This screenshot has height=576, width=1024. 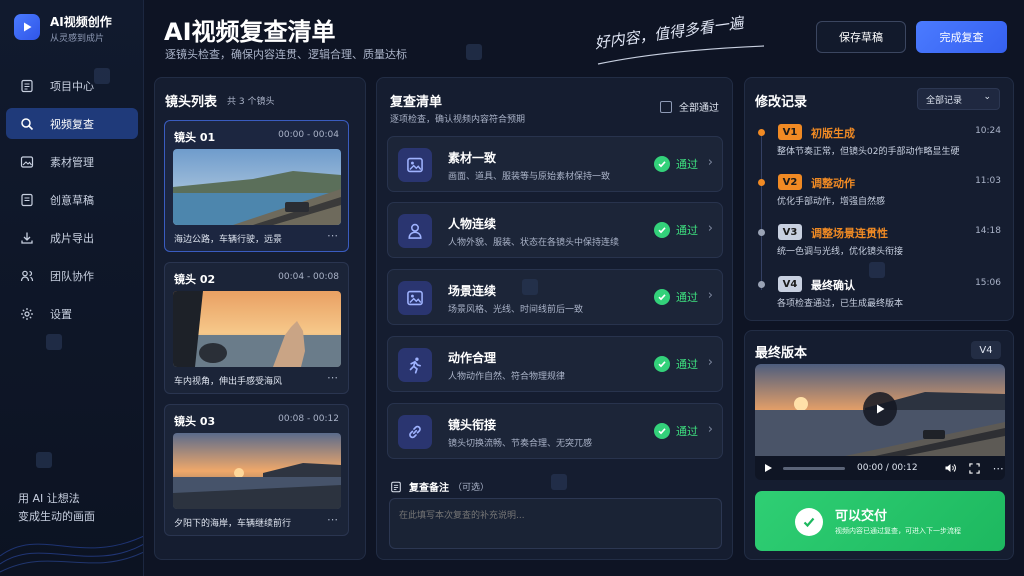 What do you see at coordinates (72, 237) in the screenshot?
I see `sidebar-item-export: 成片导出` at bounding box center [72, 237].